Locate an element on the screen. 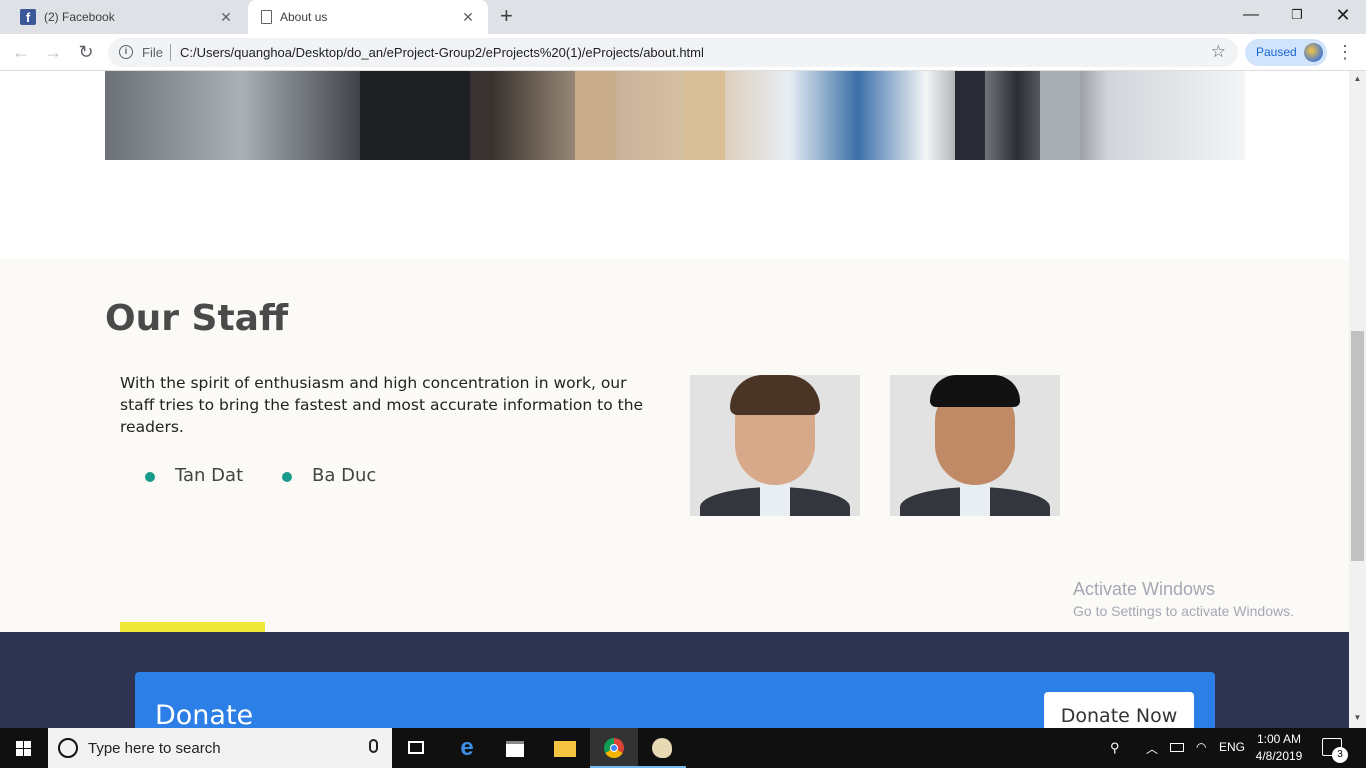  people-icon: ⚲ is located at coordinates (1115, 748).